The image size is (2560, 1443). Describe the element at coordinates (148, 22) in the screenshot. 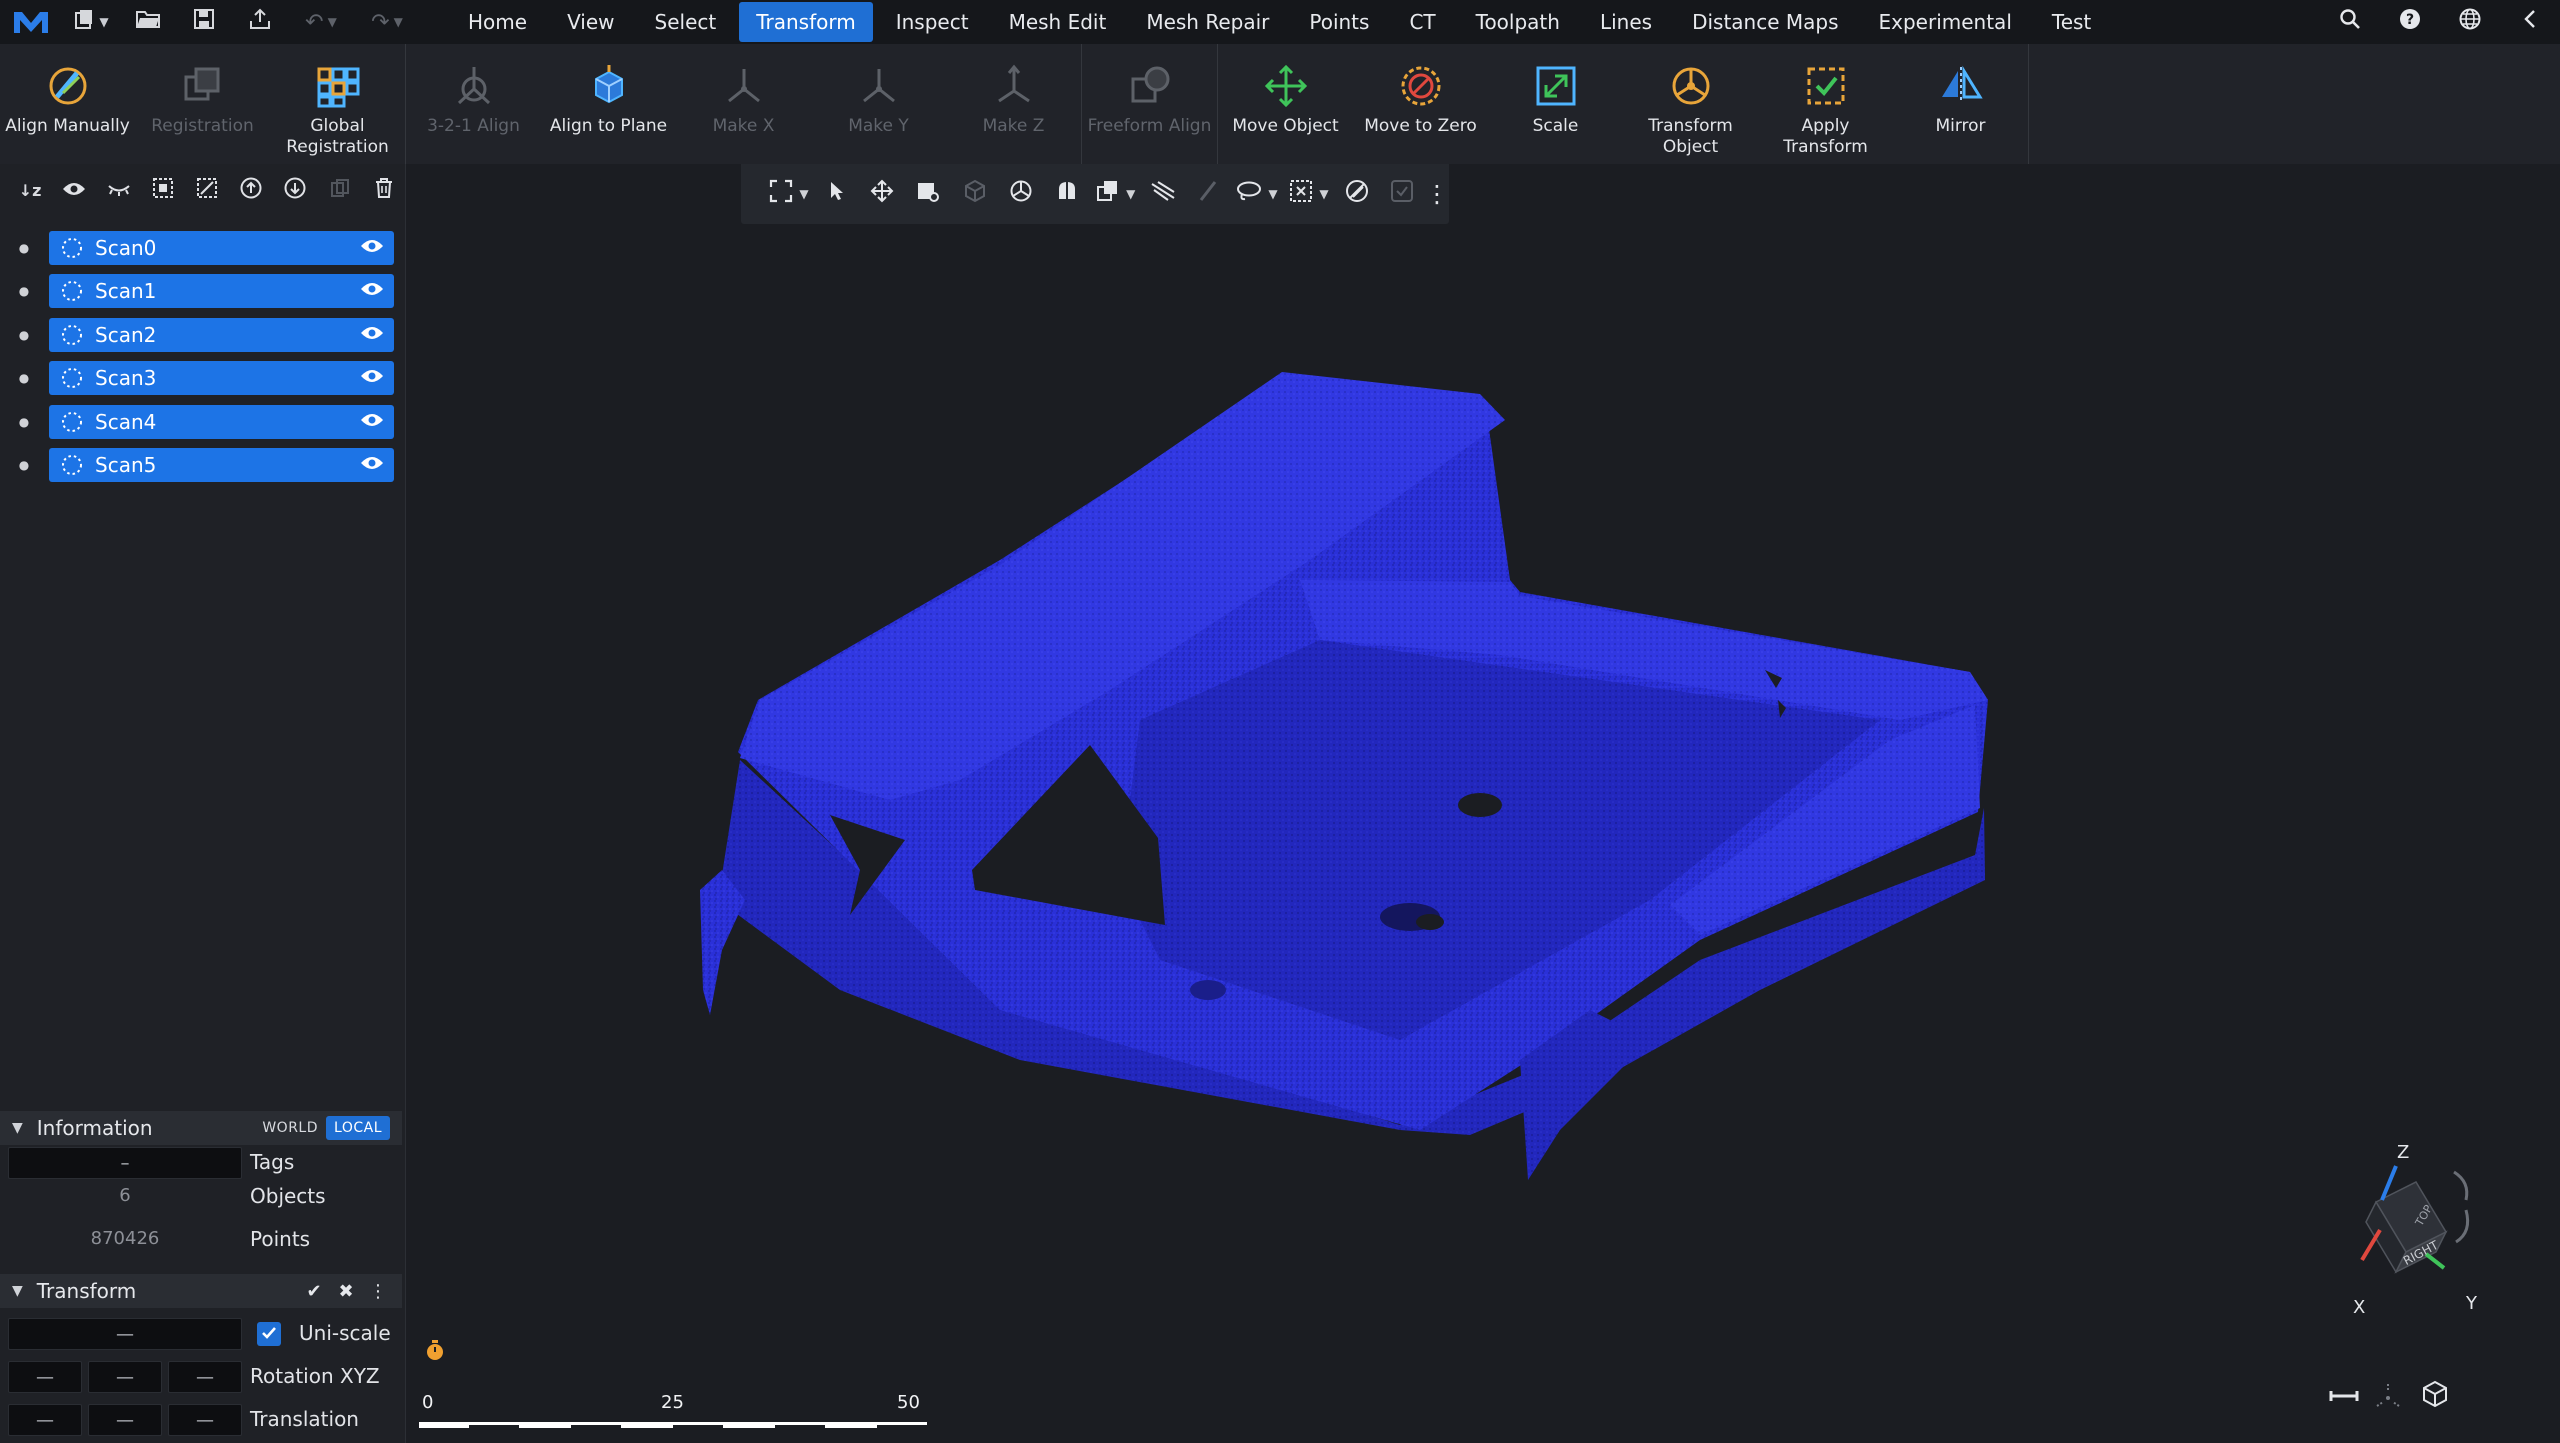

I see `open-folder-button` at that location.